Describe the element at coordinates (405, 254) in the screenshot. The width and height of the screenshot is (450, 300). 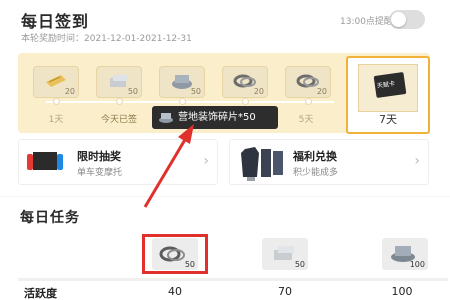
I see `task-reward-100: 100` at that location.